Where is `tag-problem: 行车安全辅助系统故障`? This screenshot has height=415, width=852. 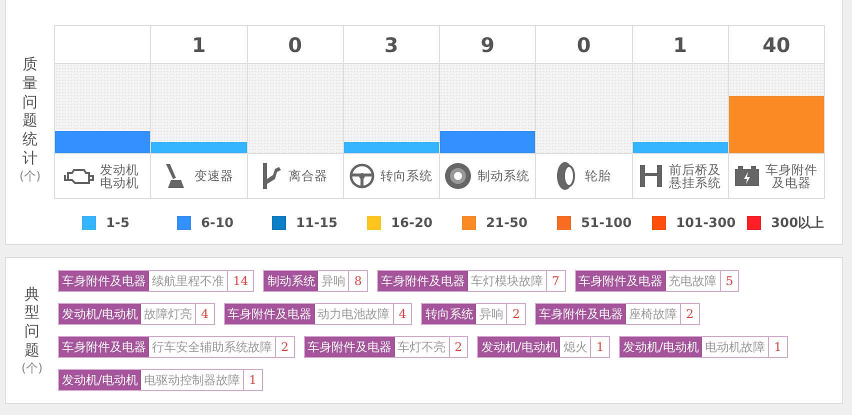 tag-problem: 行车安全辅助系统故障 is located at coordinates (212, 347).